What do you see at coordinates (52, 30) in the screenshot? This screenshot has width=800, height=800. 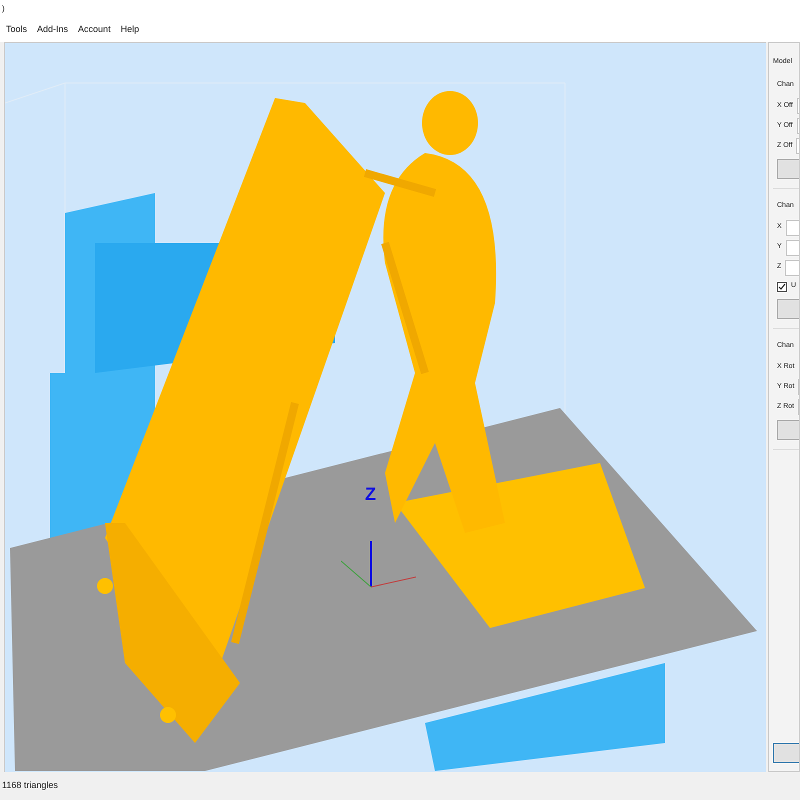 I see `menu-item: Add-Ins` at bounding box center [52, 30].